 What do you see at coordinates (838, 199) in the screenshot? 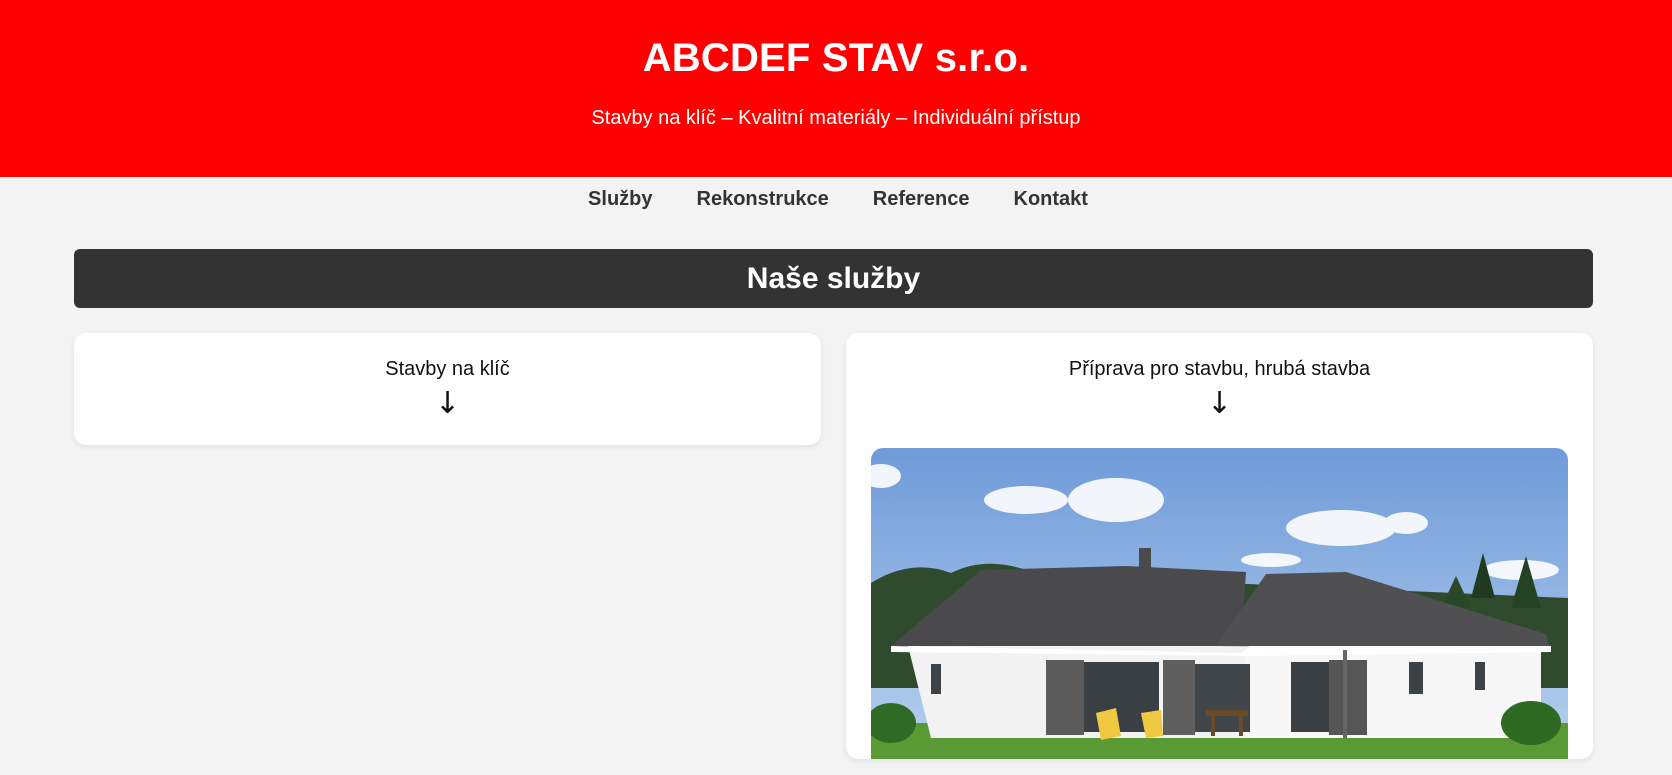
I see `main-nav: Služby Rekonstrukce Reference Kontakt` at bounding box center [838, 199].